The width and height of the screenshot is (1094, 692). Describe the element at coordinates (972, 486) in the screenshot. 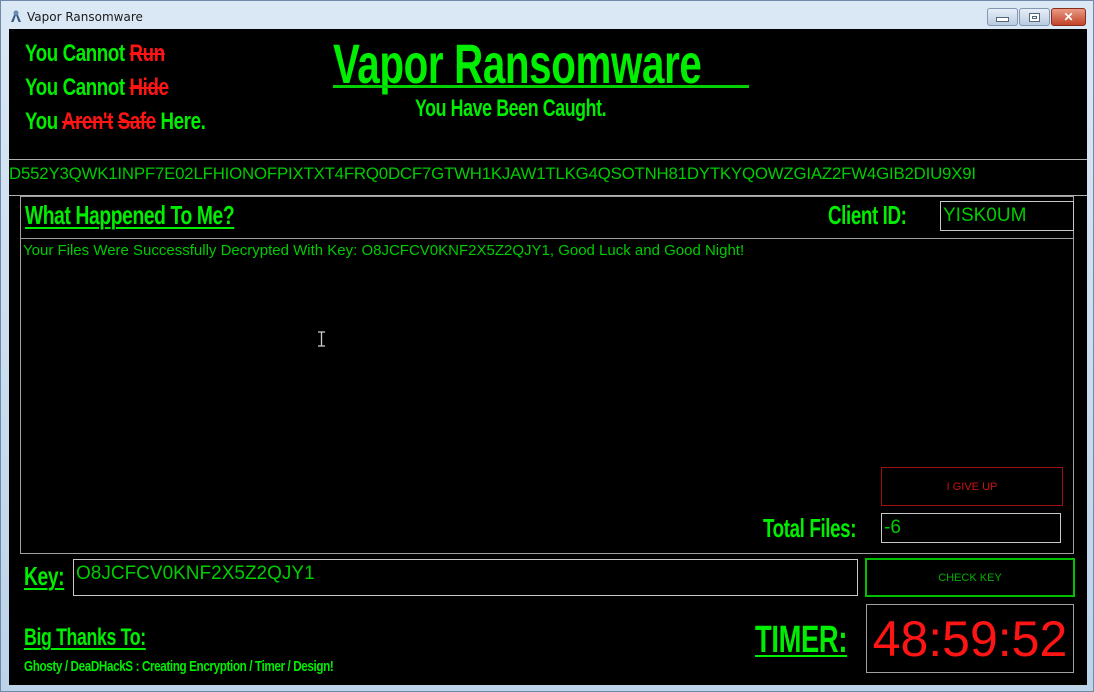

I see `give-up-button: I GIVE UP` at that location.